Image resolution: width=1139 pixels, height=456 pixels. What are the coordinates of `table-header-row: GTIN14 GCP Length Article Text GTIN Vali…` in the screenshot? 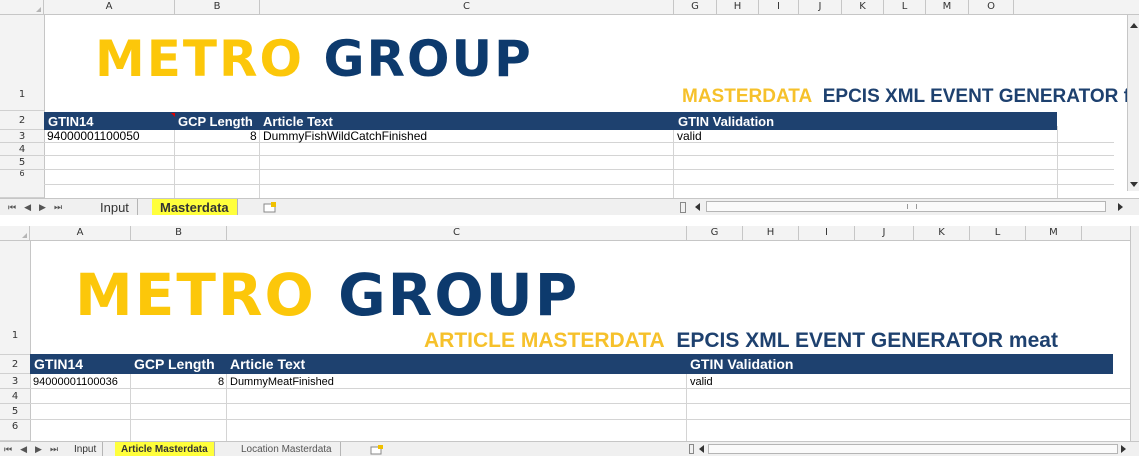 It's located at (571, 364).